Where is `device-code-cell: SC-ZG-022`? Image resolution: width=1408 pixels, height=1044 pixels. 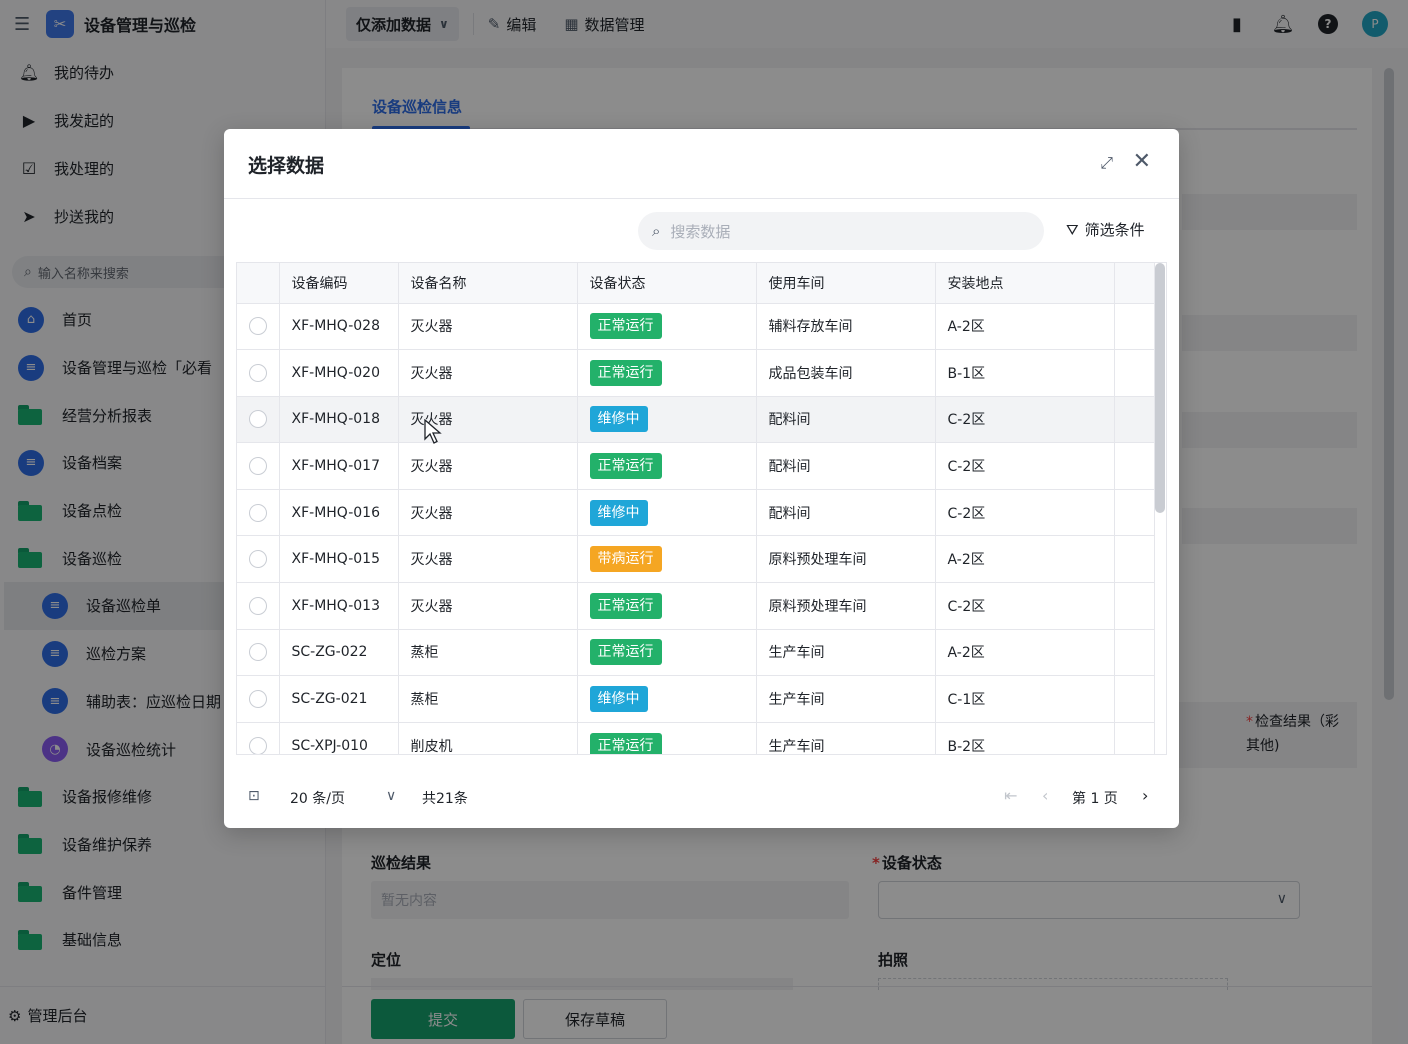
device-code-cell: SC-ZG-022 is located at coordinates (339, 653).